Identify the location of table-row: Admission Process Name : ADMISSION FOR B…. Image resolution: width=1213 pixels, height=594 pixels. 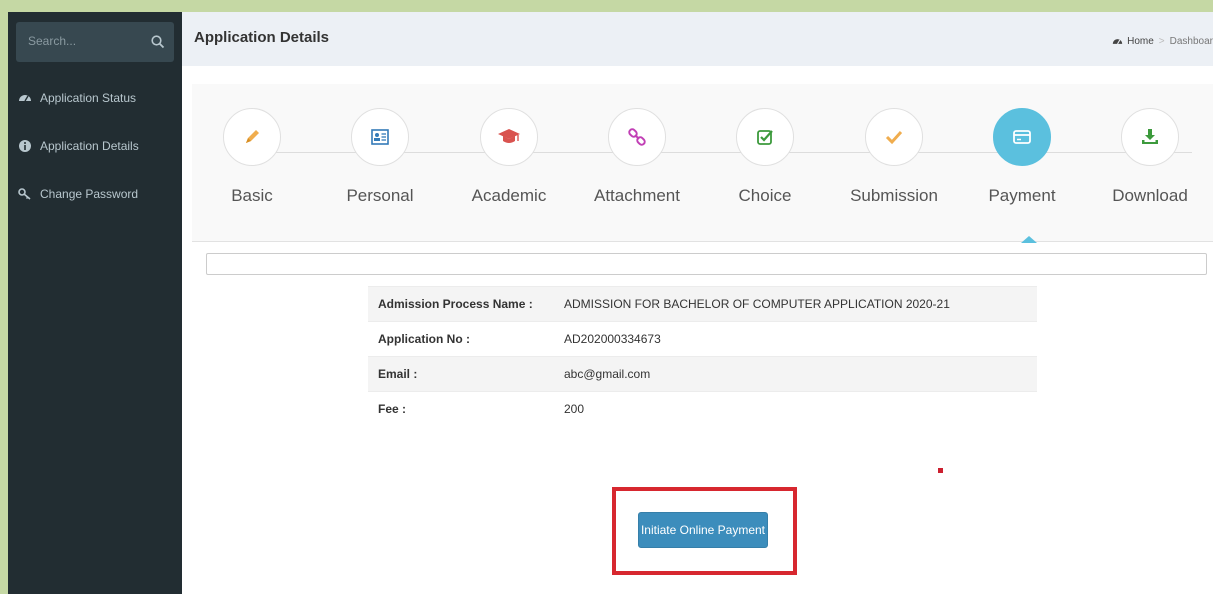
(702, 304).